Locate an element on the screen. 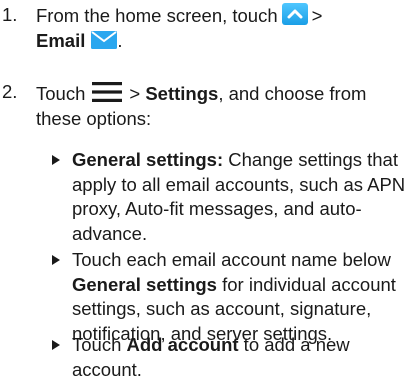 Image resolution: width=409 pixels, height=384 pixels. step-1-end: . is located at coordinates (120, 40).